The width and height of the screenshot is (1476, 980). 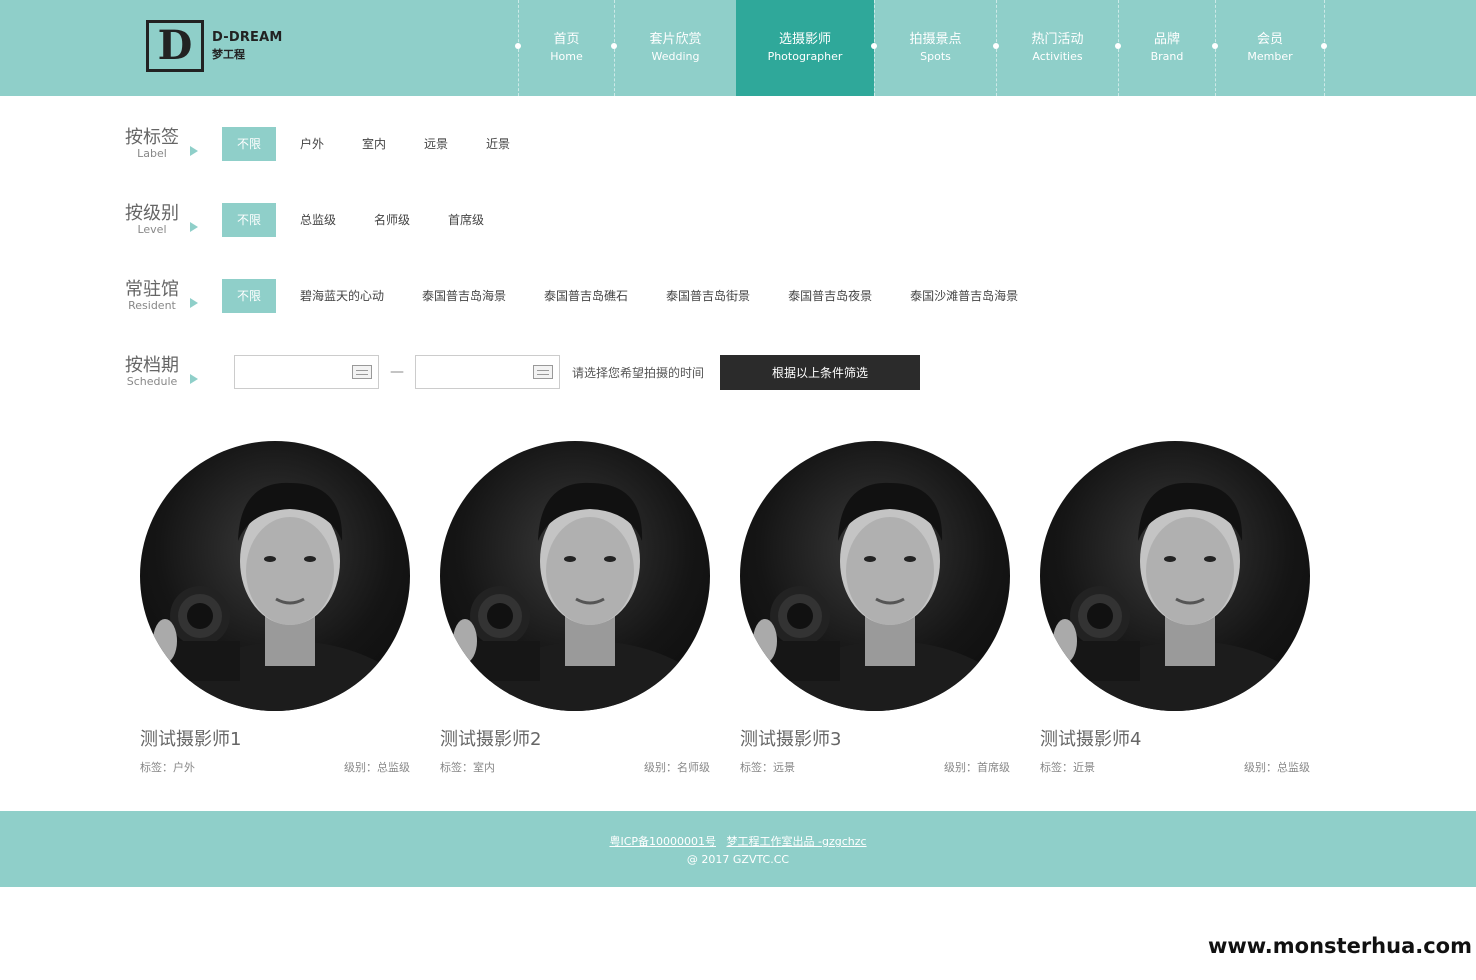 I want to click on filter-label-option: 室内, so click(x=374, y=144).